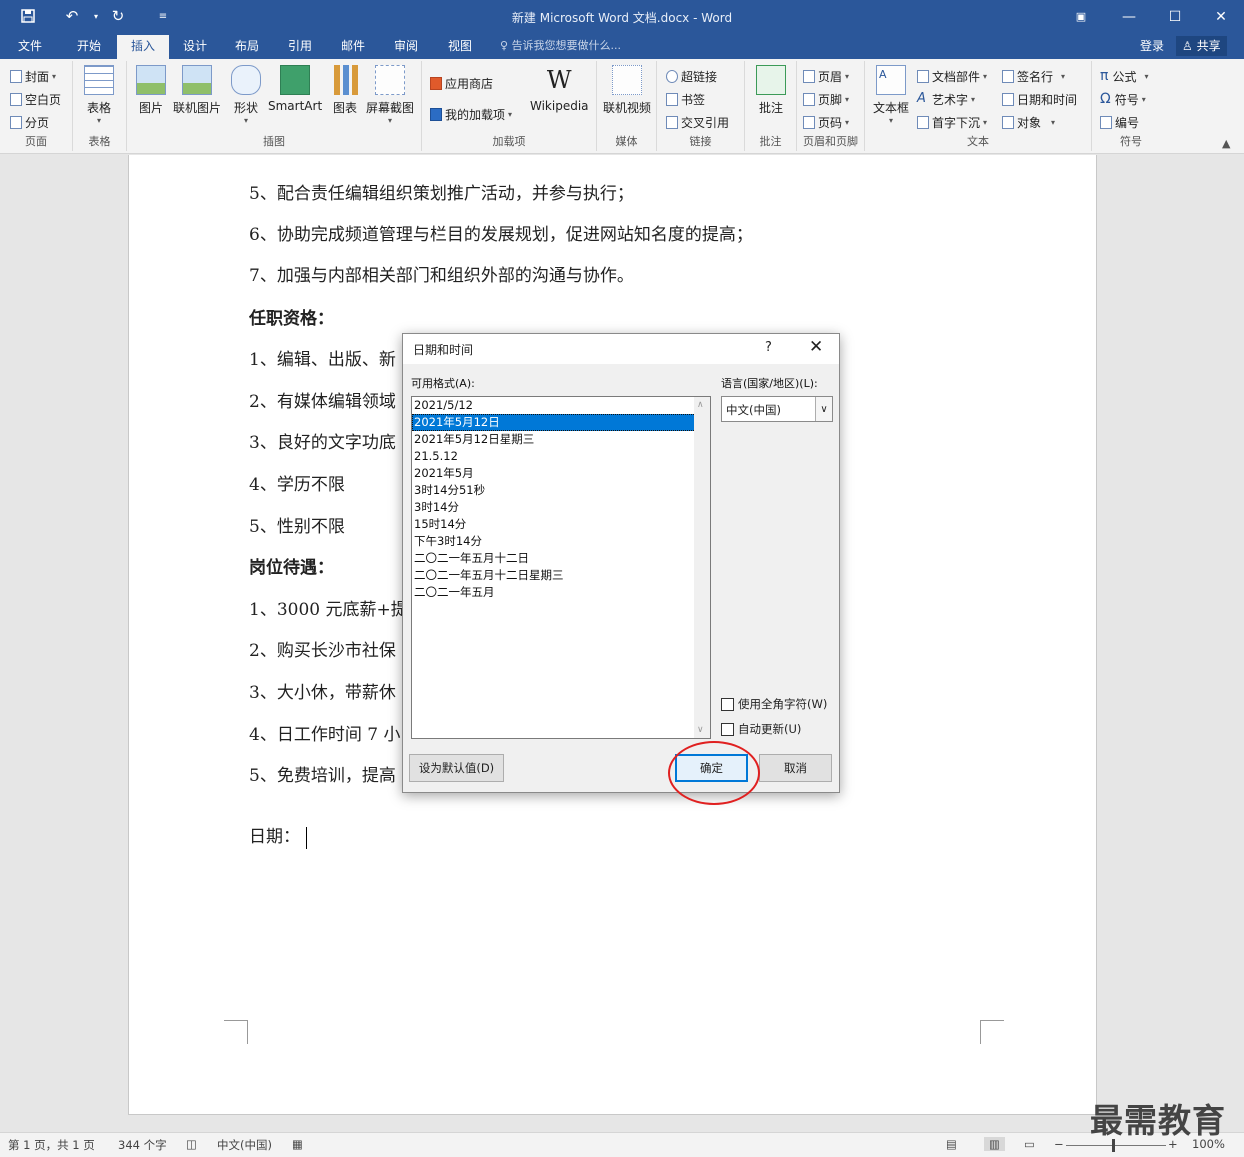 The height and width of the screenshot is (1157, 1244). Describe the element at coordinates (1029, 1144) in the screenshot. I see `web-layout-icon: ▭` at that location.